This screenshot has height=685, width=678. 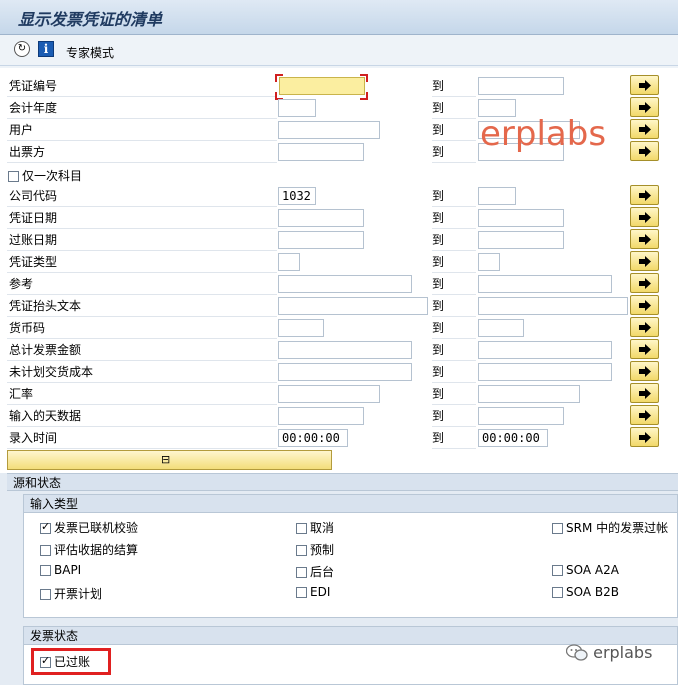 What do you see at coordinates (142, 306) in the screenshot?
I see `label-header-text: 凭证抬头文本` at bounding box center [142, 306].